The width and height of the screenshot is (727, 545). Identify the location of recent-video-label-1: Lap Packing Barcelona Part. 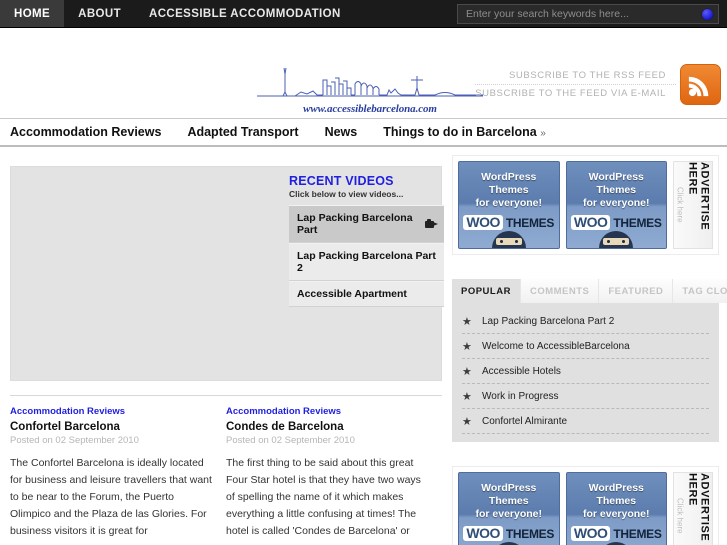
(355, 224).